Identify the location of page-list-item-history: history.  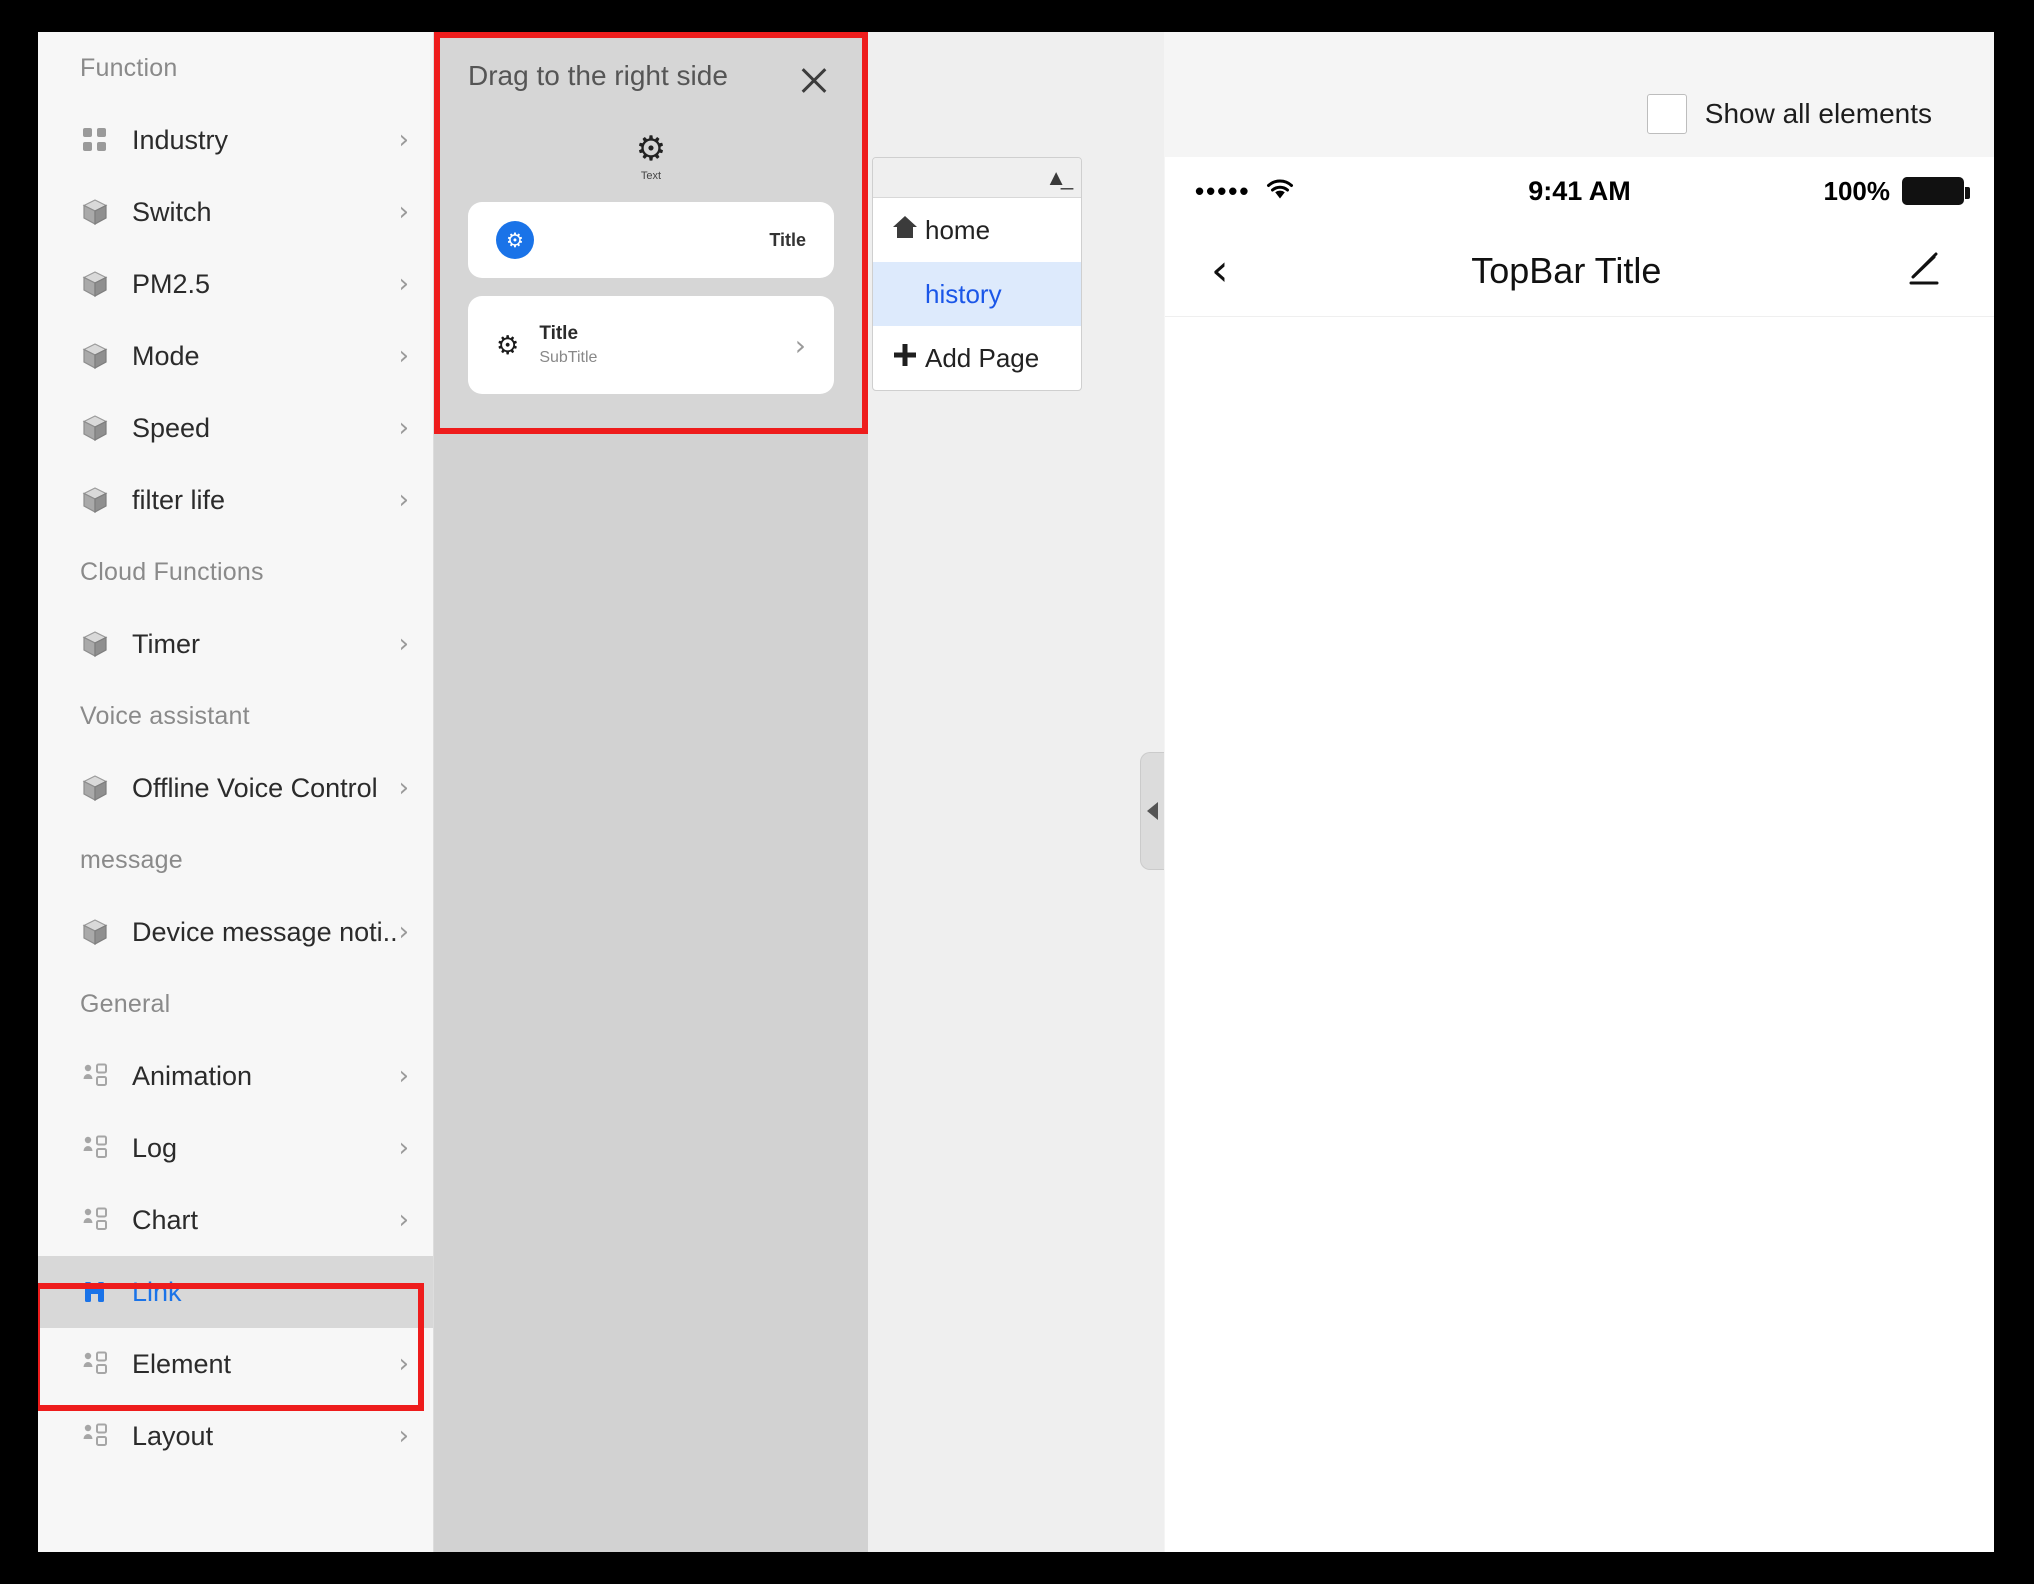
(977, 294).